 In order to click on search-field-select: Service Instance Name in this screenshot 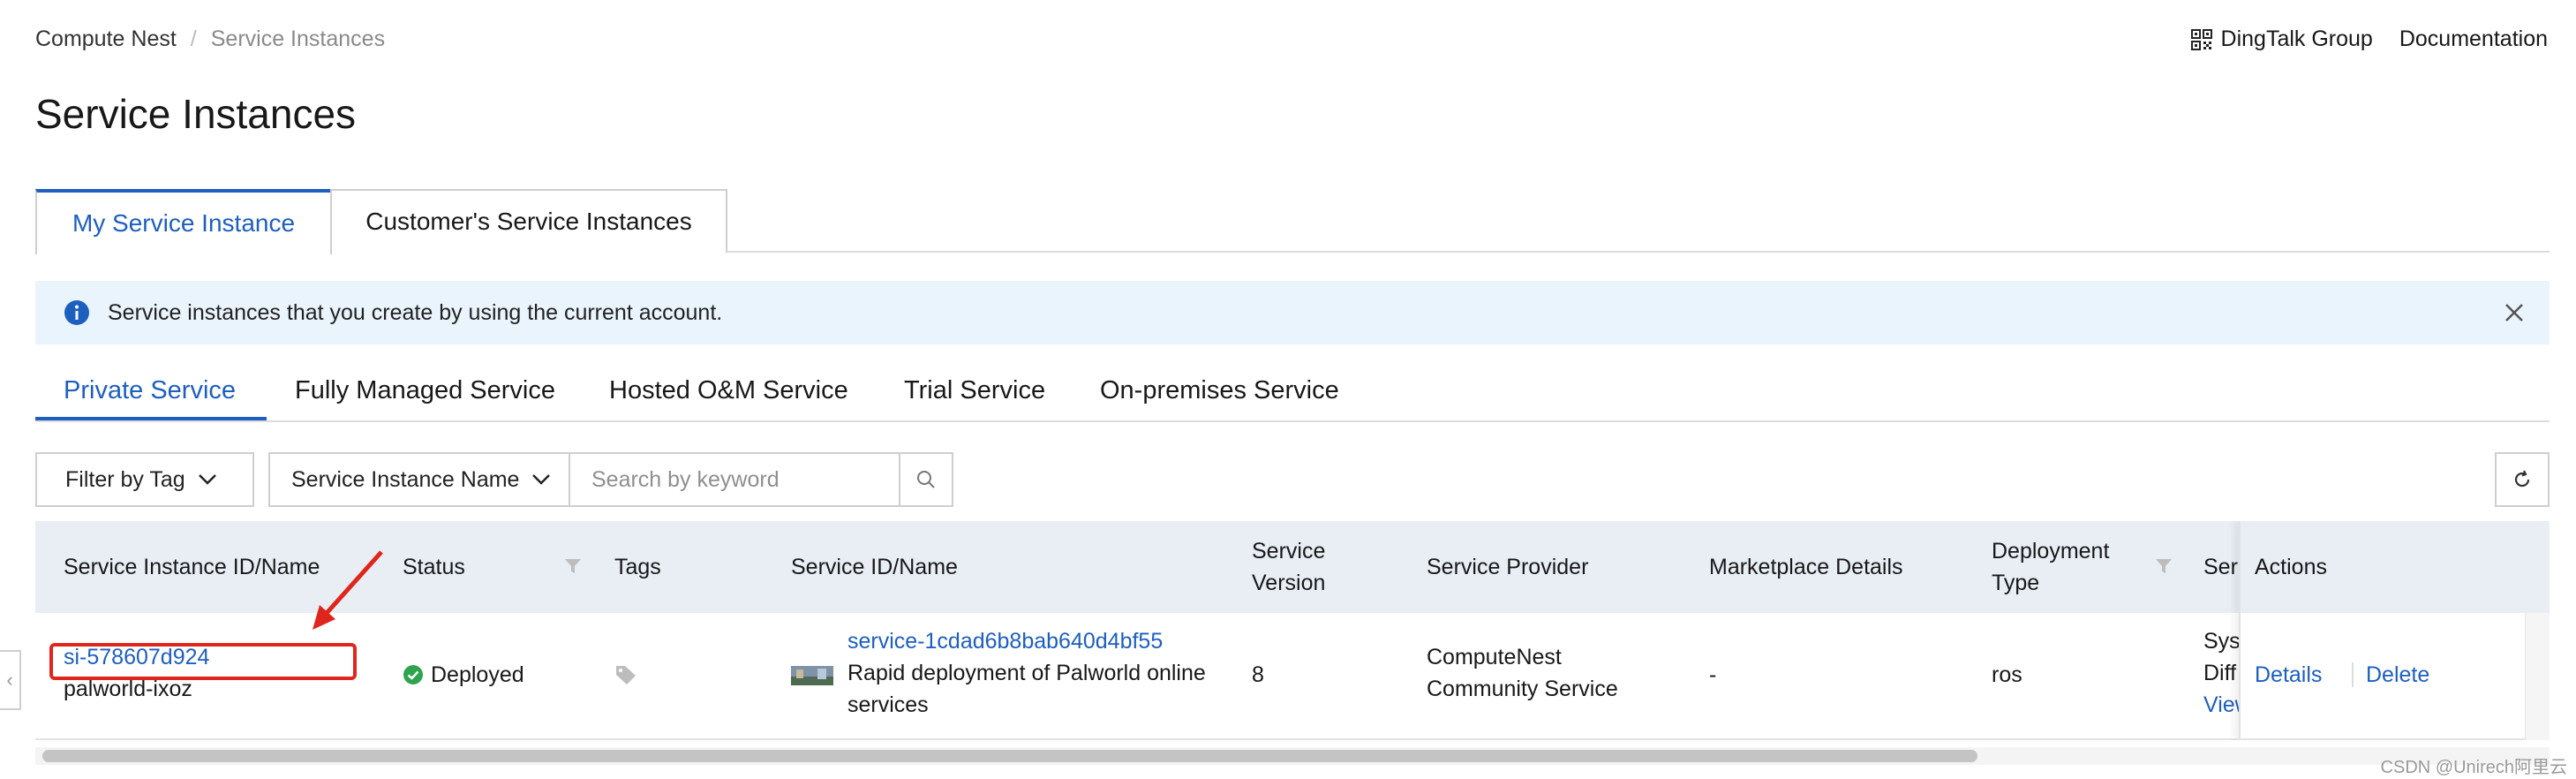, I will do `click(419, 479)`.